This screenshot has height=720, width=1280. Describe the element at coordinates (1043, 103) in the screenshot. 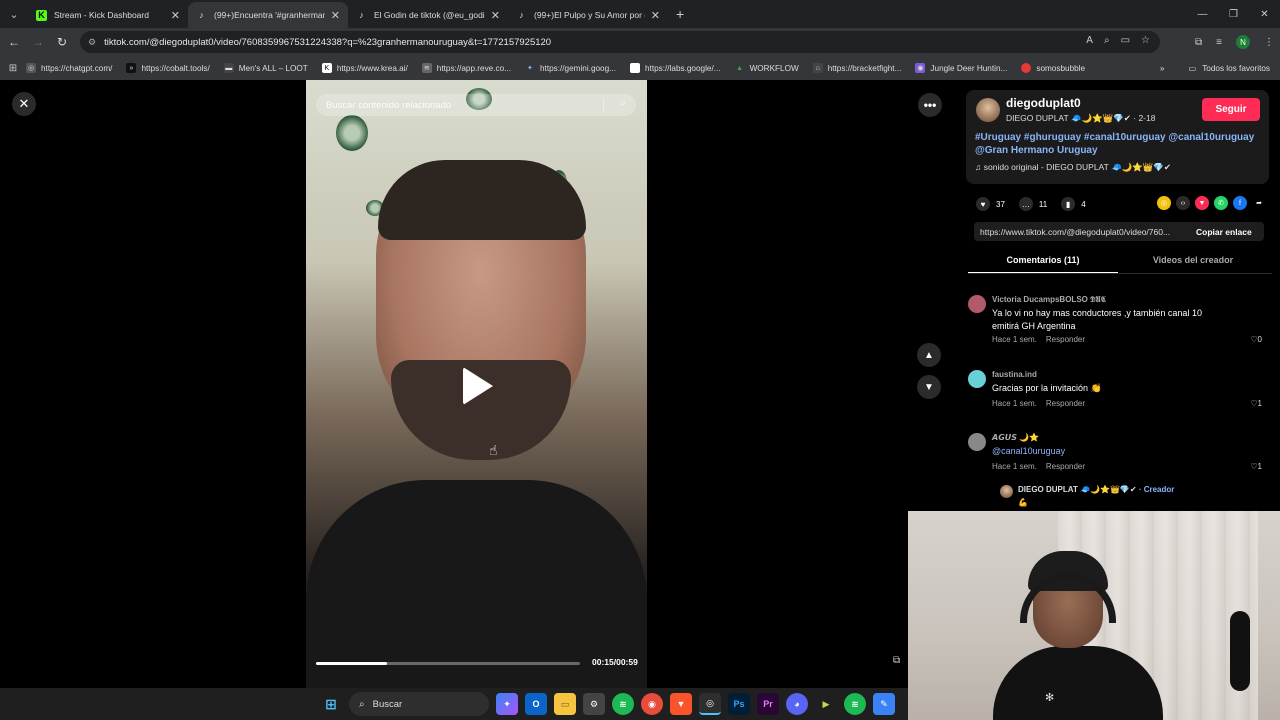

I see `creator-username: diegoduplat0` at that location.